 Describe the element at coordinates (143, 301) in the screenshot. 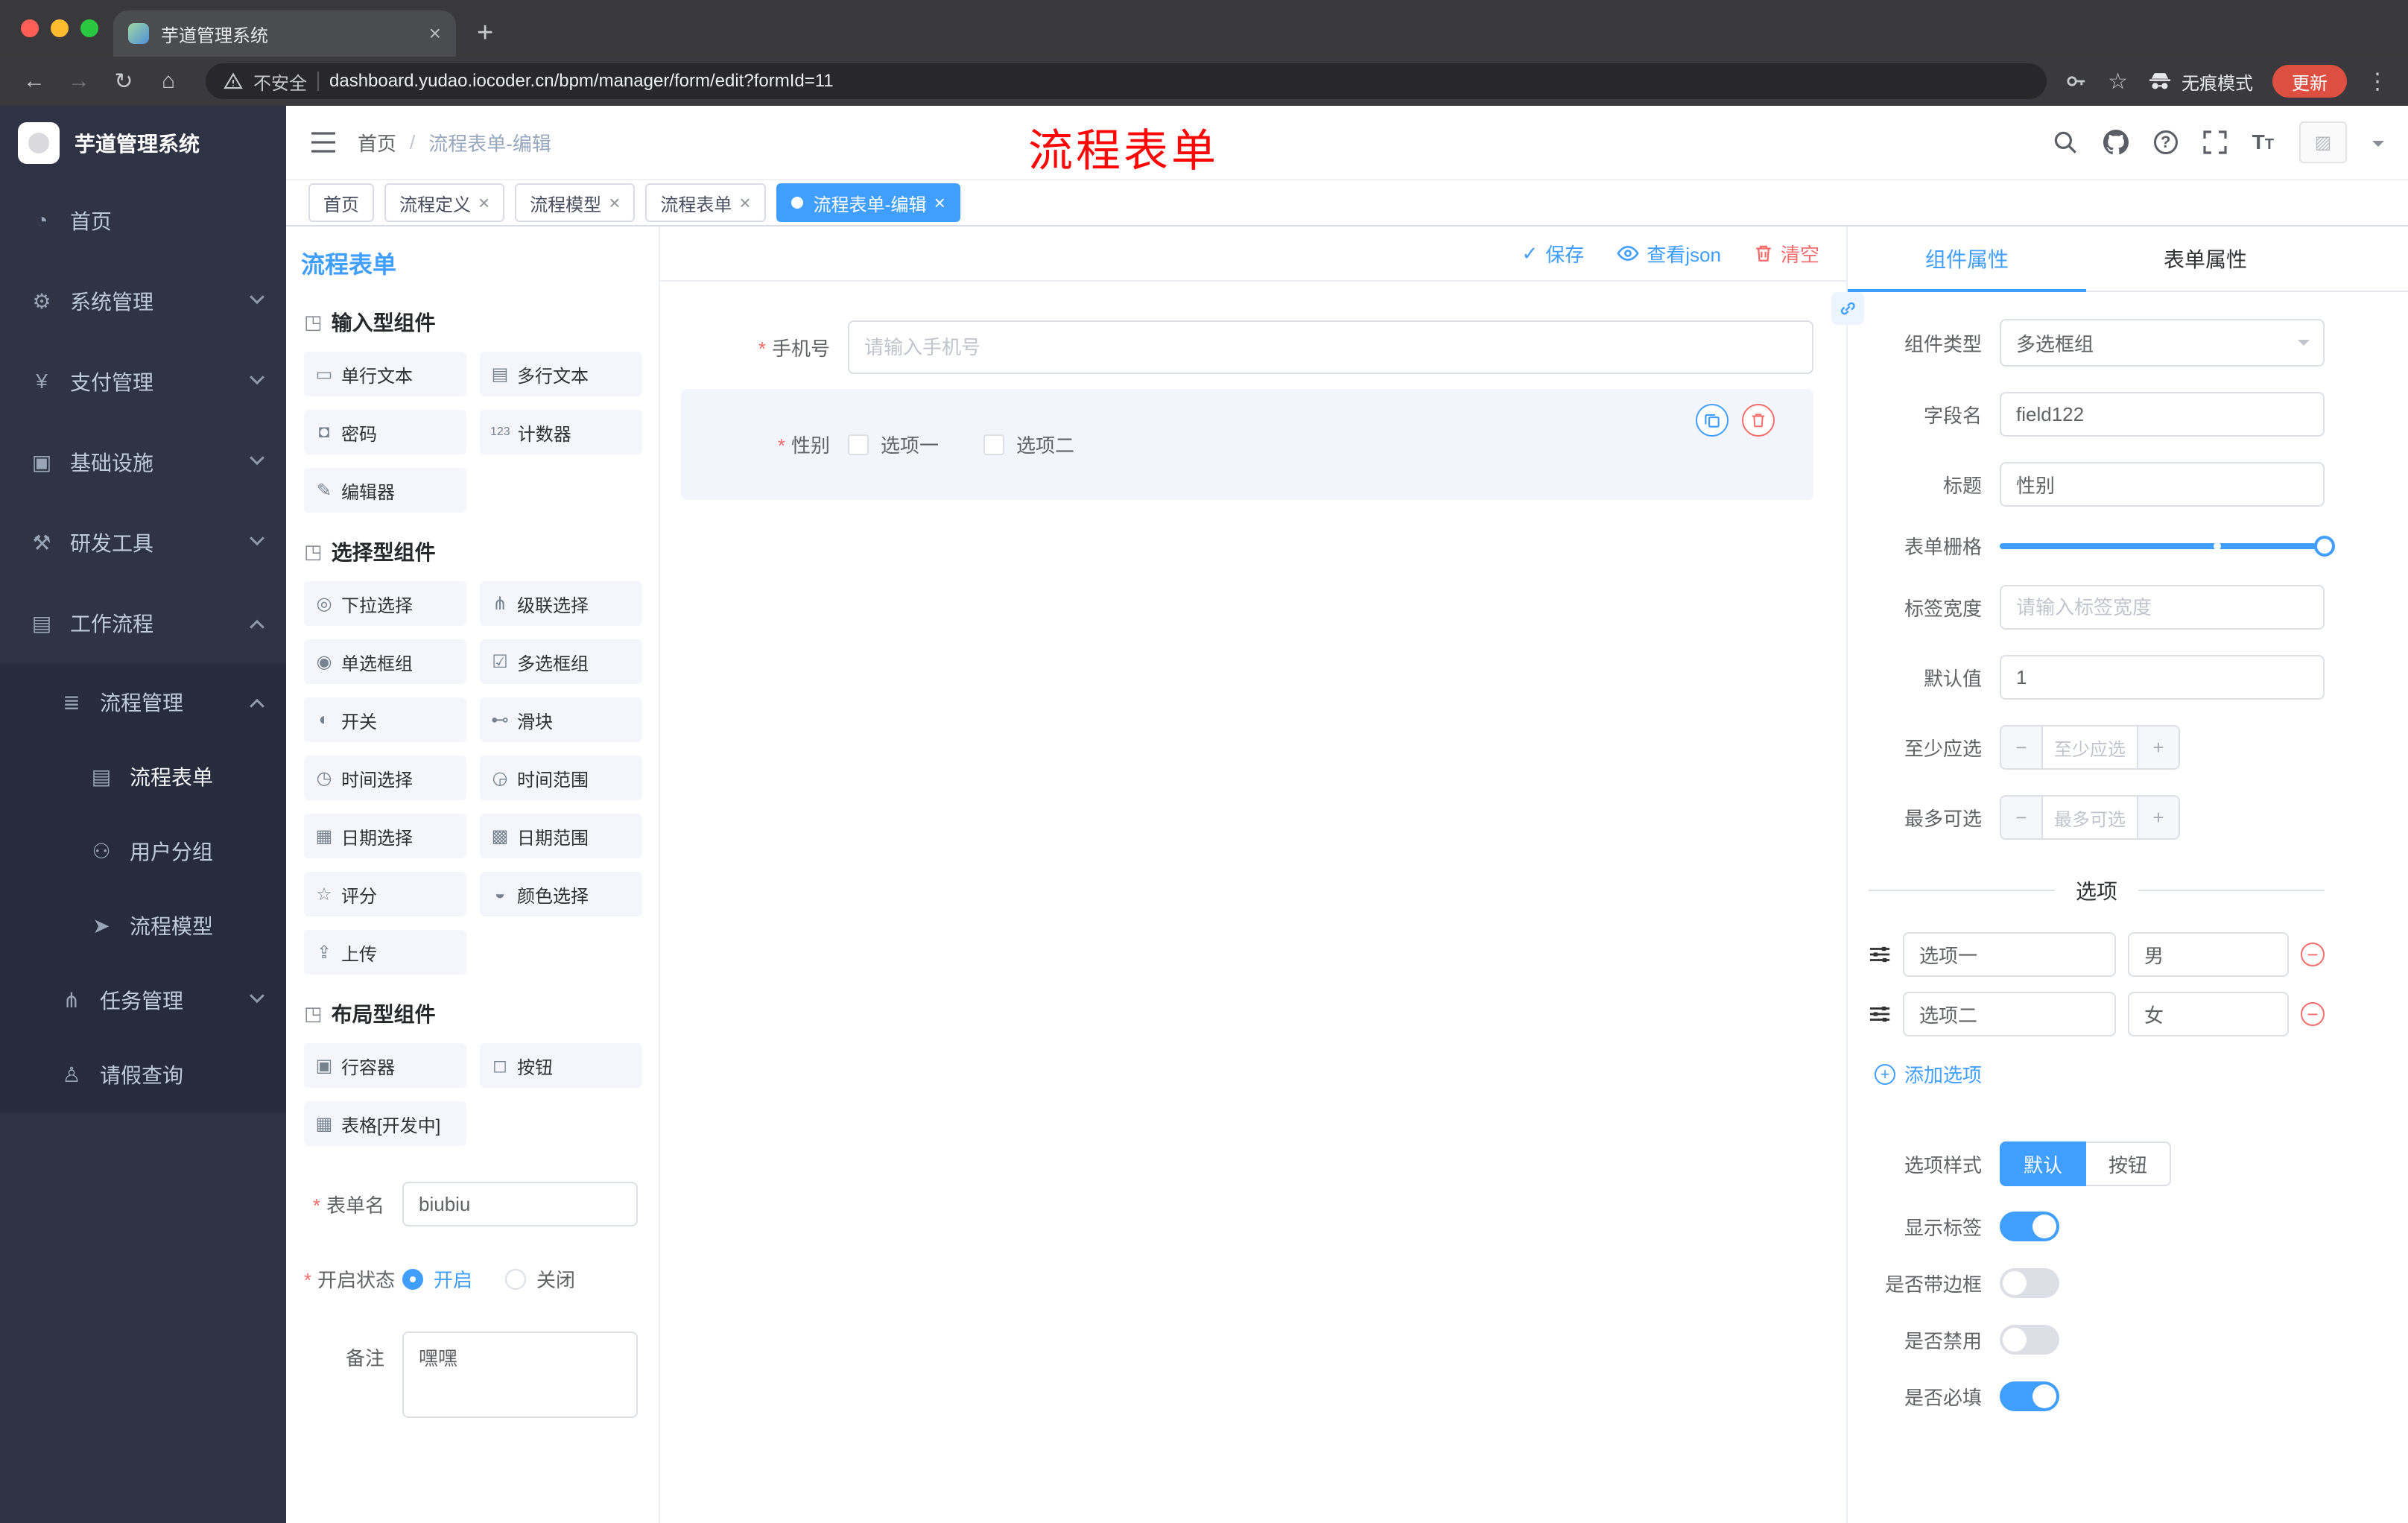

I see `sidebar-item-system-management: ⚙ 系统管理` at that location.